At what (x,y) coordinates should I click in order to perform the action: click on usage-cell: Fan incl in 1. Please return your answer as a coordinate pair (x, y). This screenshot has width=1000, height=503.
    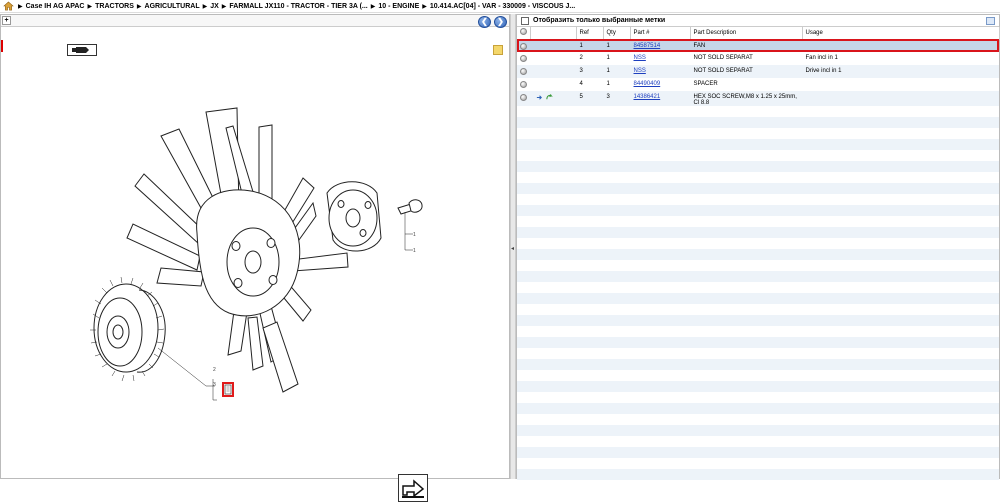
    Looking at the image, I should click on (821, 58).